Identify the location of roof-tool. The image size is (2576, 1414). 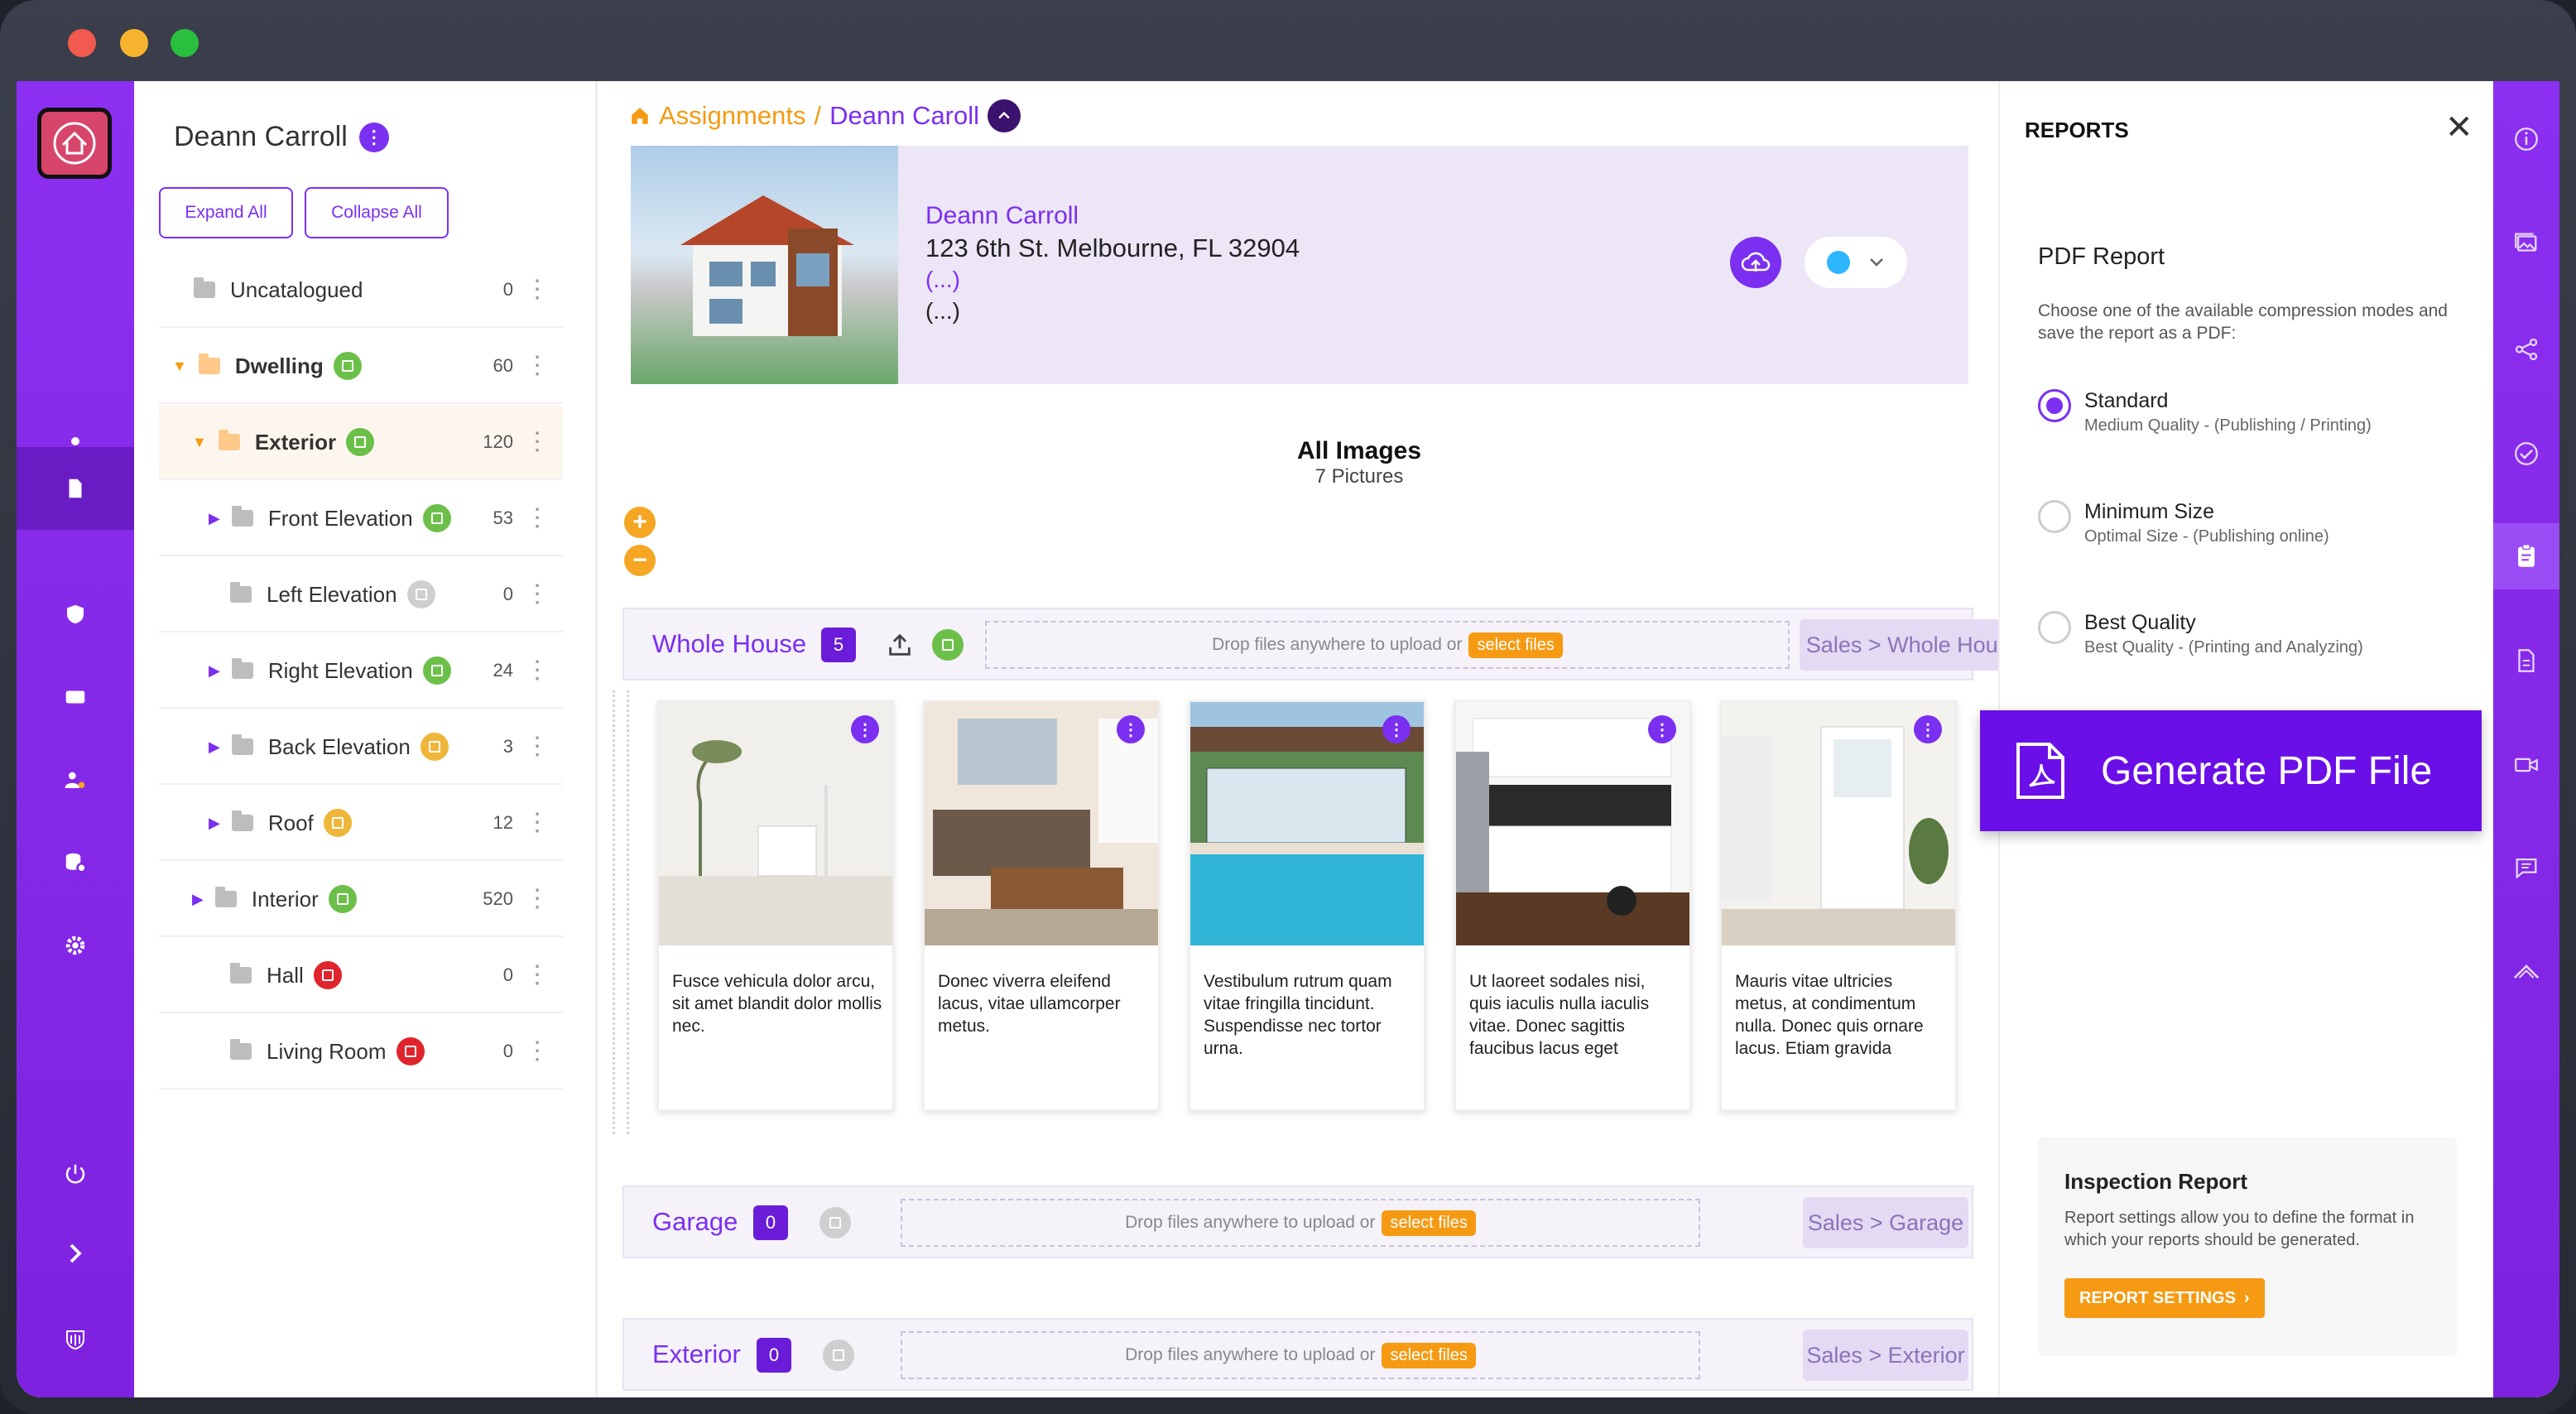
(2526, 972).